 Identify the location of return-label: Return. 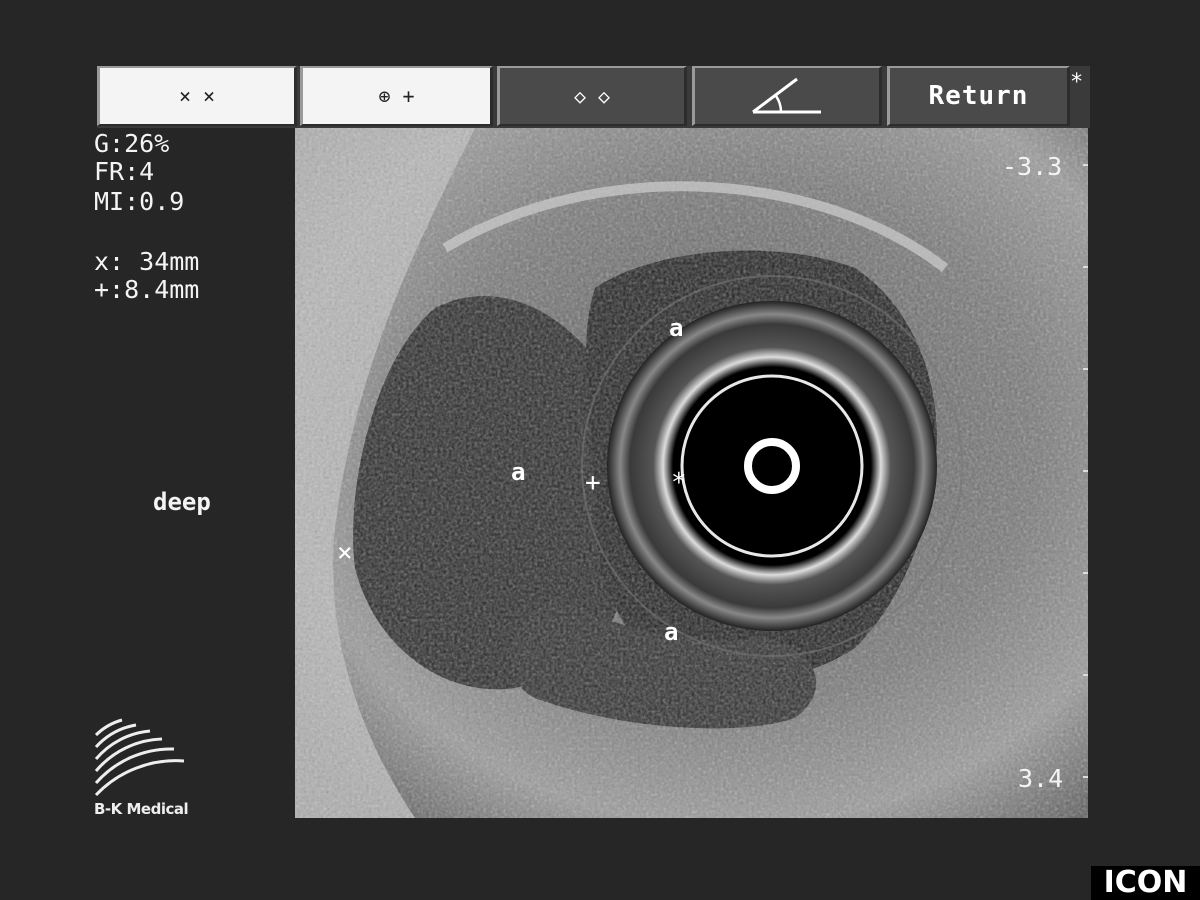
(978, 96).